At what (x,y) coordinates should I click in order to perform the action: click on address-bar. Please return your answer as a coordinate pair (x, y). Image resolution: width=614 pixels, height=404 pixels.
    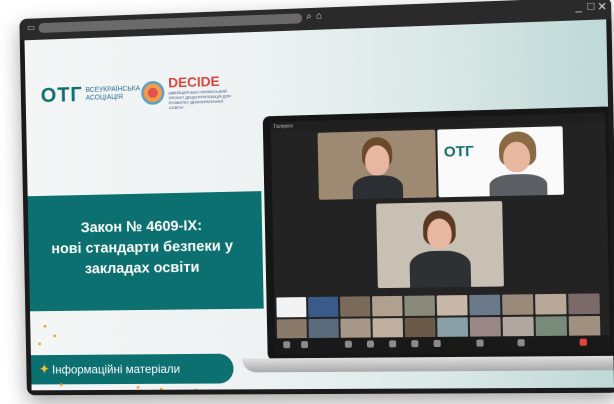
    Looking at the image, I should click on (170, 23).